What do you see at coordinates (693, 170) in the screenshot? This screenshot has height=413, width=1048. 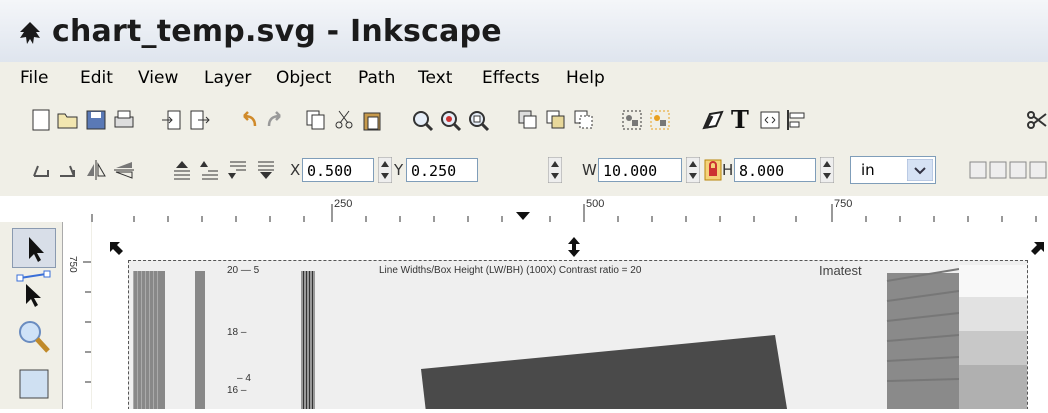 I see `w-spin-arrows-icon` at bounding box center [693, 170].